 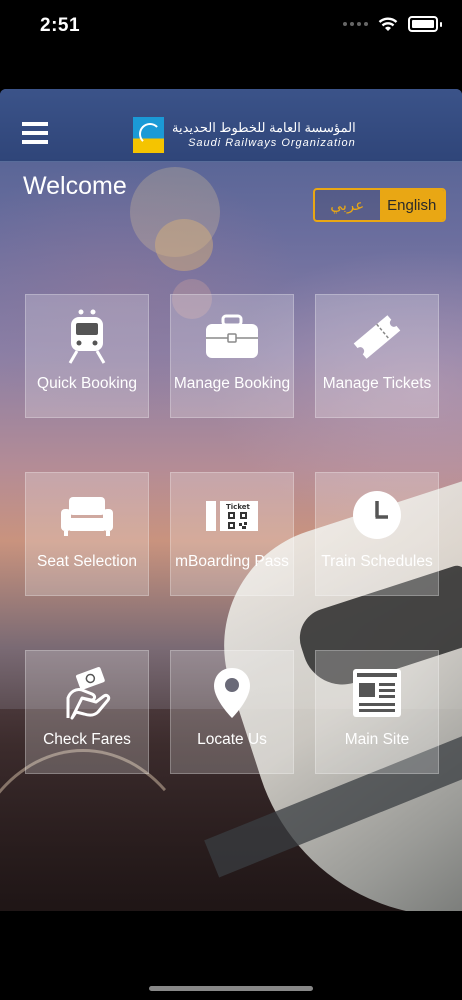 I want to click on seat-selection-tile: Seat Selection, so click(x=87, y=534).